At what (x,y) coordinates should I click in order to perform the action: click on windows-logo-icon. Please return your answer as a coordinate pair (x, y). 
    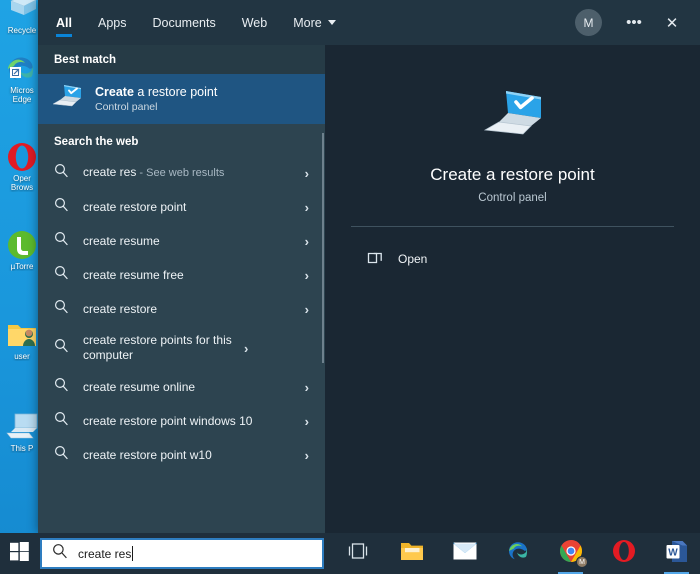
    Looking at the image, I should click on (19, 553).